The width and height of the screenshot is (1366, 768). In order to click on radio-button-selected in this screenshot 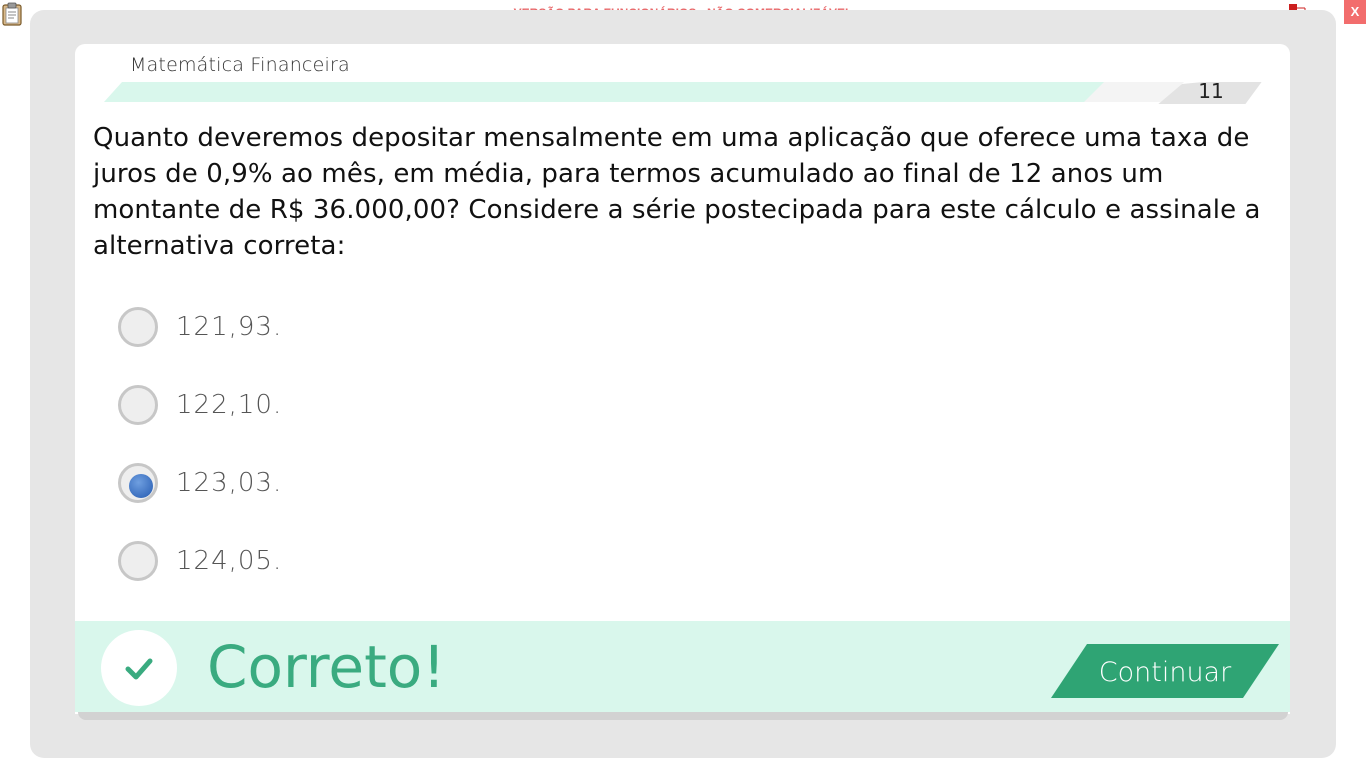, I will do `click(138, 483)`.